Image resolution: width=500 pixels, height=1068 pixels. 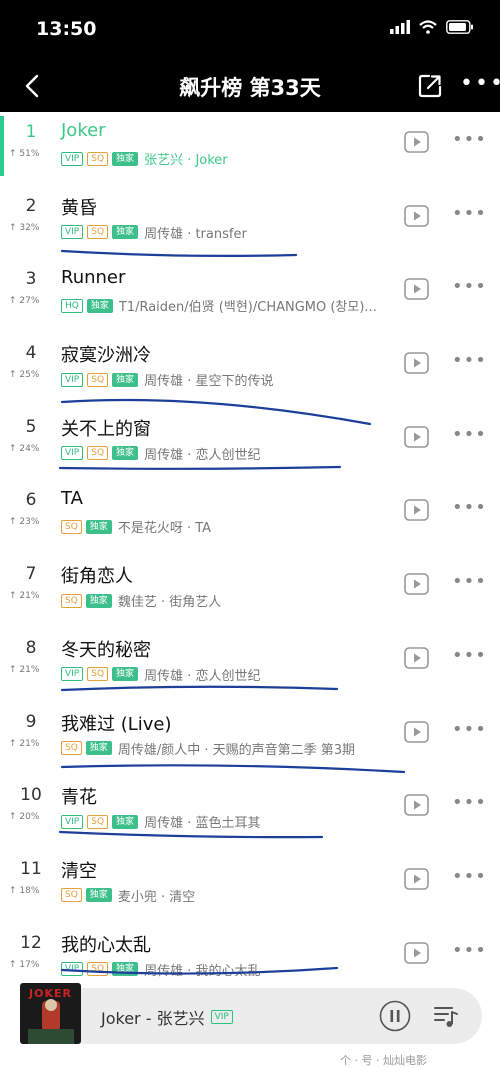 What do you see at coordinates (93, 278) in the screenshot?
I see `song-title: Runner` at bounding box center [93, 278].